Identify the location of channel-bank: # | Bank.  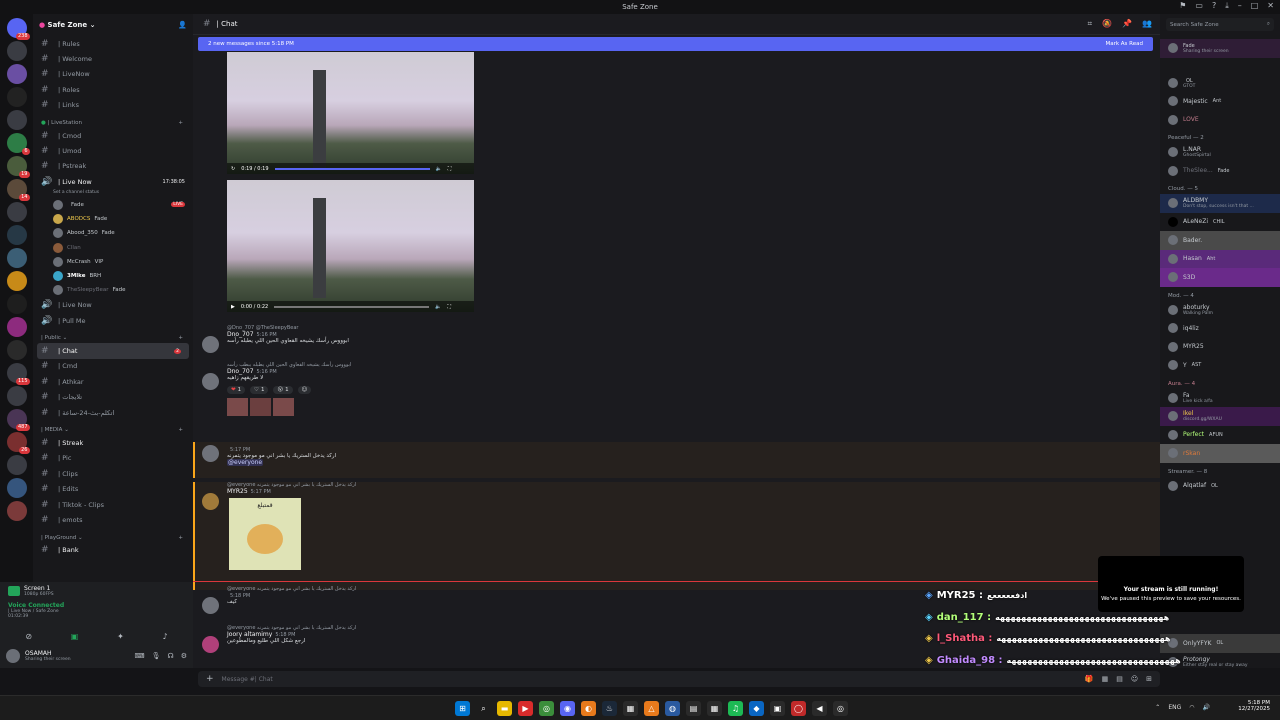
(113, 550).